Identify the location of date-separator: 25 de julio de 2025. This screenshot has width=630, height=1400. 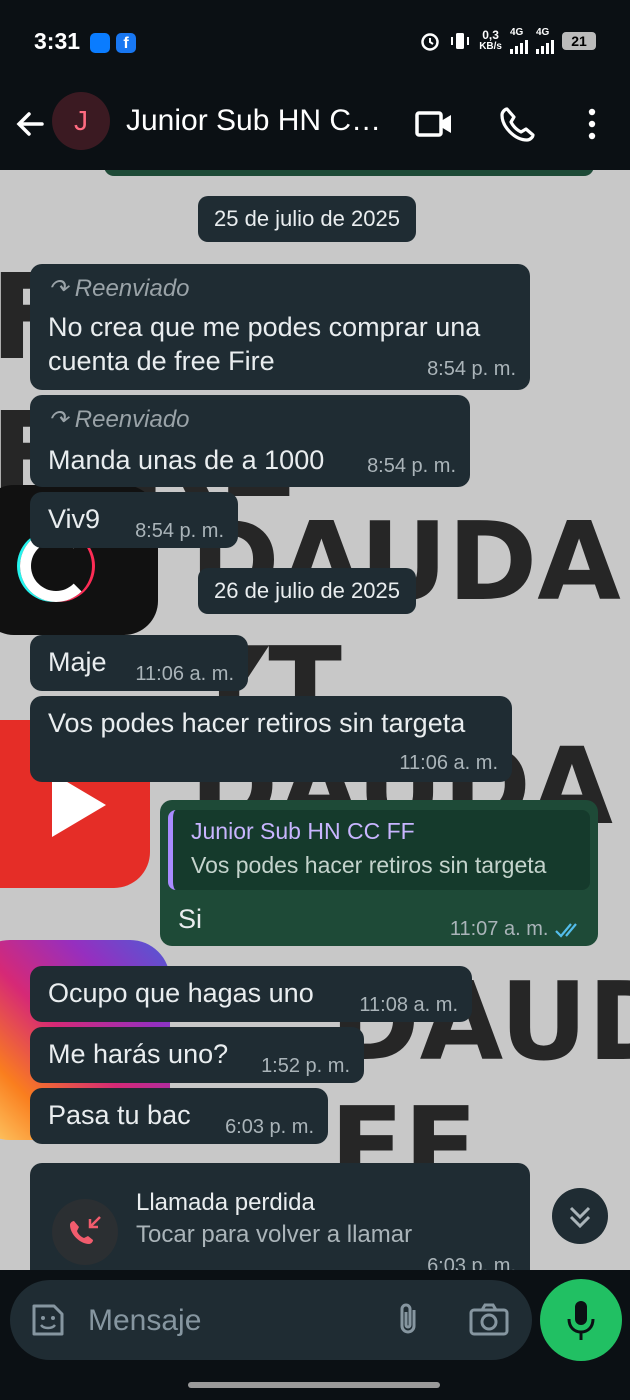
(307, 219).